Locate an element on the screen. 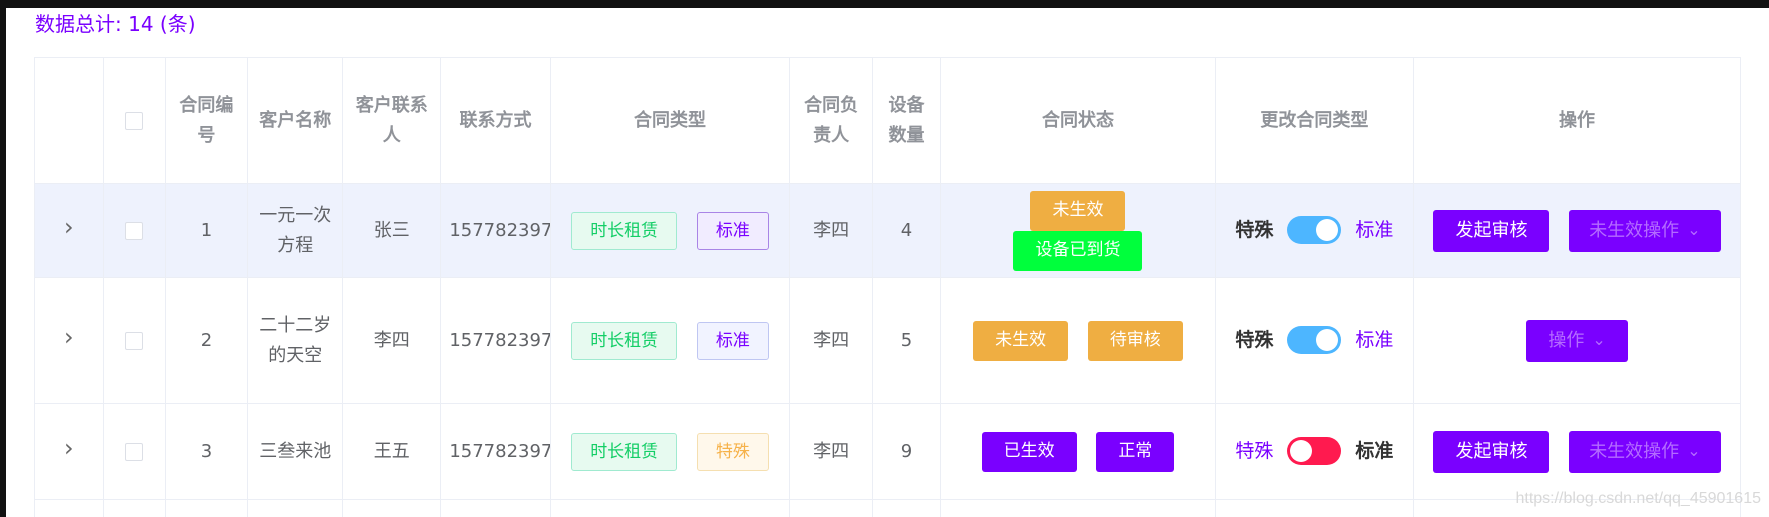  active-status-badge: 已生效 is located at coordinates (1029, 451).